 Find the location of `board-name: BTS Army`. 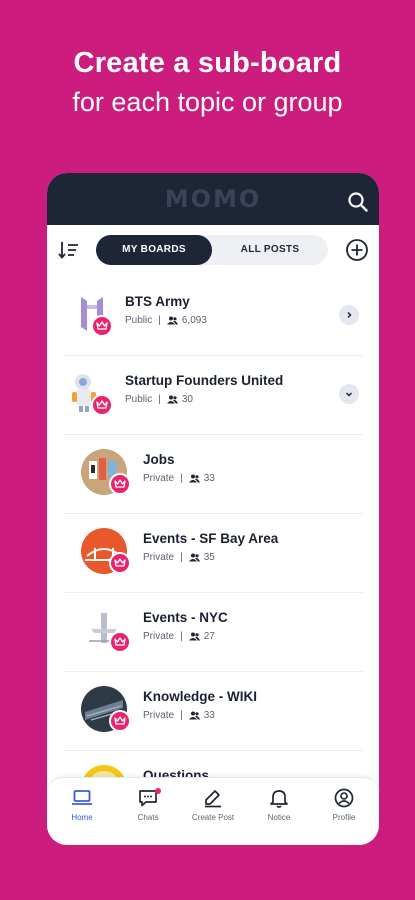

board-name: BTS Army is located at coordinates (157, 301).